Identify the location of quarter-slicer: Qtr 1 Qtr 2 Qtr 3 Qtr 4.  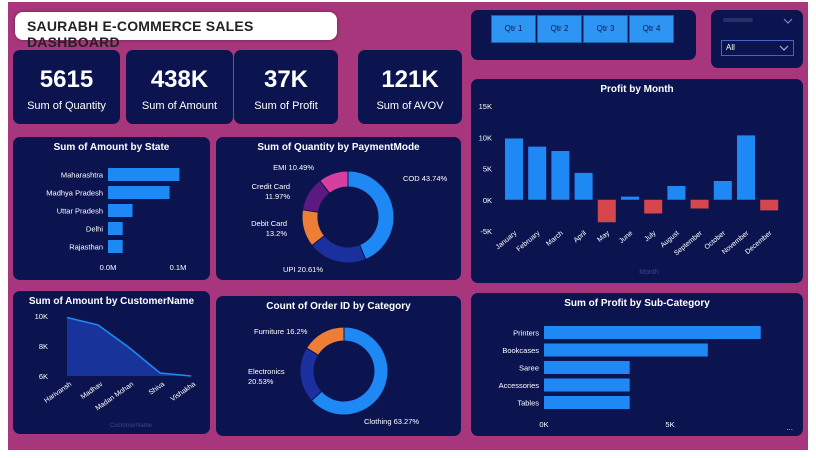
(583, 35).